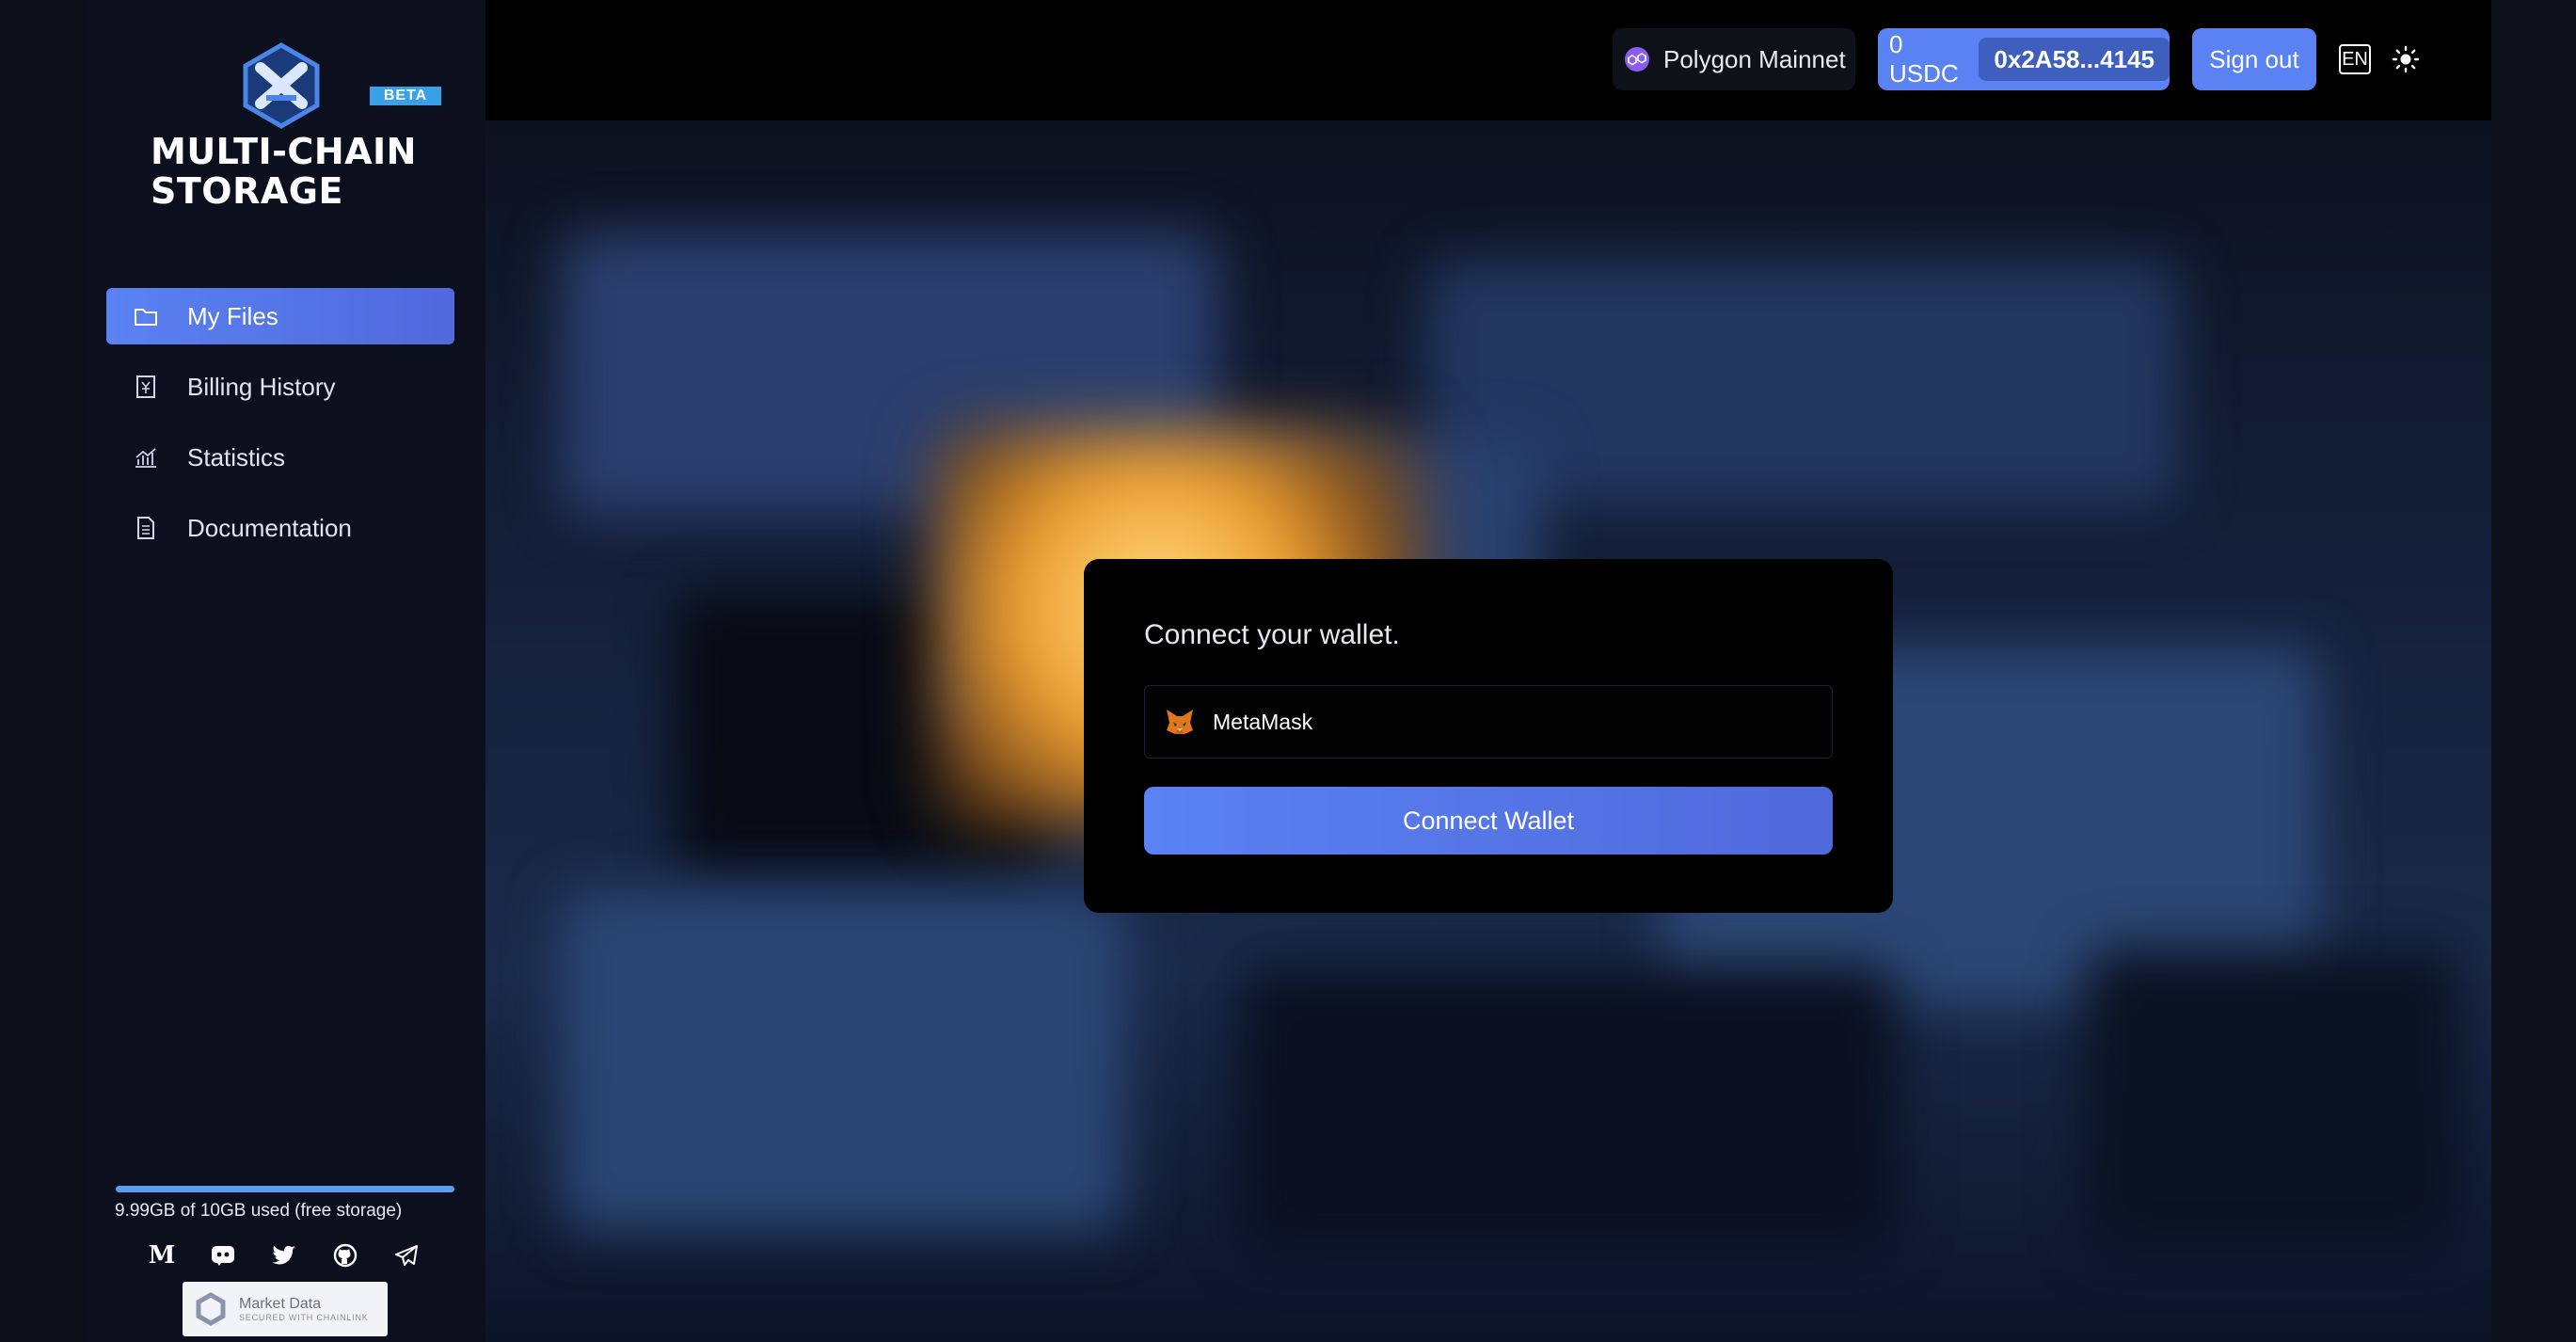  What do you see at coordinates (211, 1309) in the screenshot?
I see `chainlink-icon` at bounding box center [211, 1309].